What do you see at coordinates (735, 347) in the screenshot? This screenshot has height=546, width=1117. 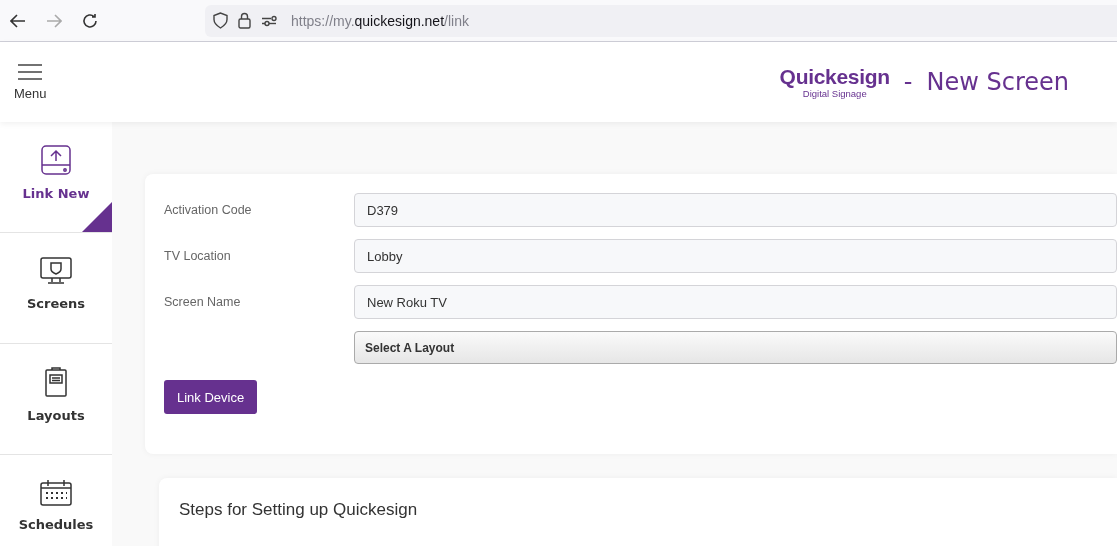 I see `layout-select: Select A Layout` at bounding box center [735, 347].